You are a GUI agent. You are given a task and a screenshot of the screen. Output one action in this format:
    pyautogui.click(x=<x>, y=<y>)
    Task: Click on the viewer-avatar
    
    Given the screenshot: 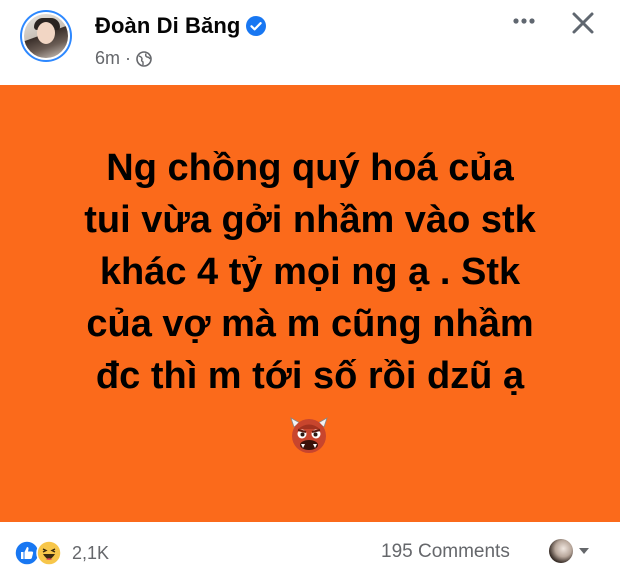 What is the action you would take?
    pyautogui.click(x=561, y=551)
    